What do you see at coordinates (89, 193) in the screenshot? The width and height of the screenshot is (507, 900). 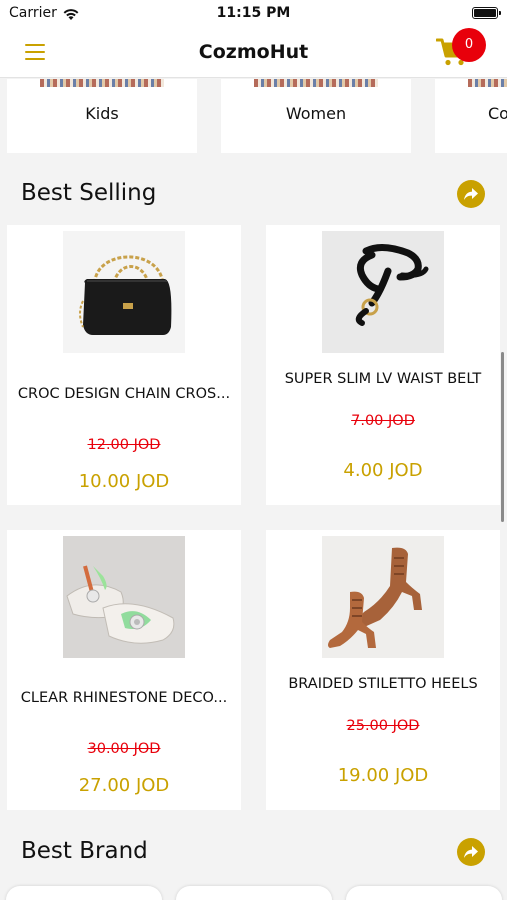 I see `best-selling-title: Best Selling` at bounding box center [89, 193].